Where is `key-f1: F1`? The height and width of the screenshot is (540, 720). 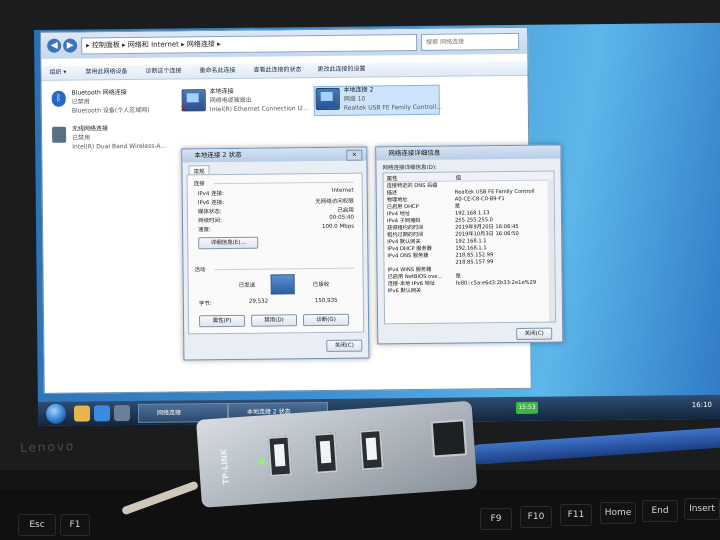 key-f1: F1 is located at coordinates (75, 525).